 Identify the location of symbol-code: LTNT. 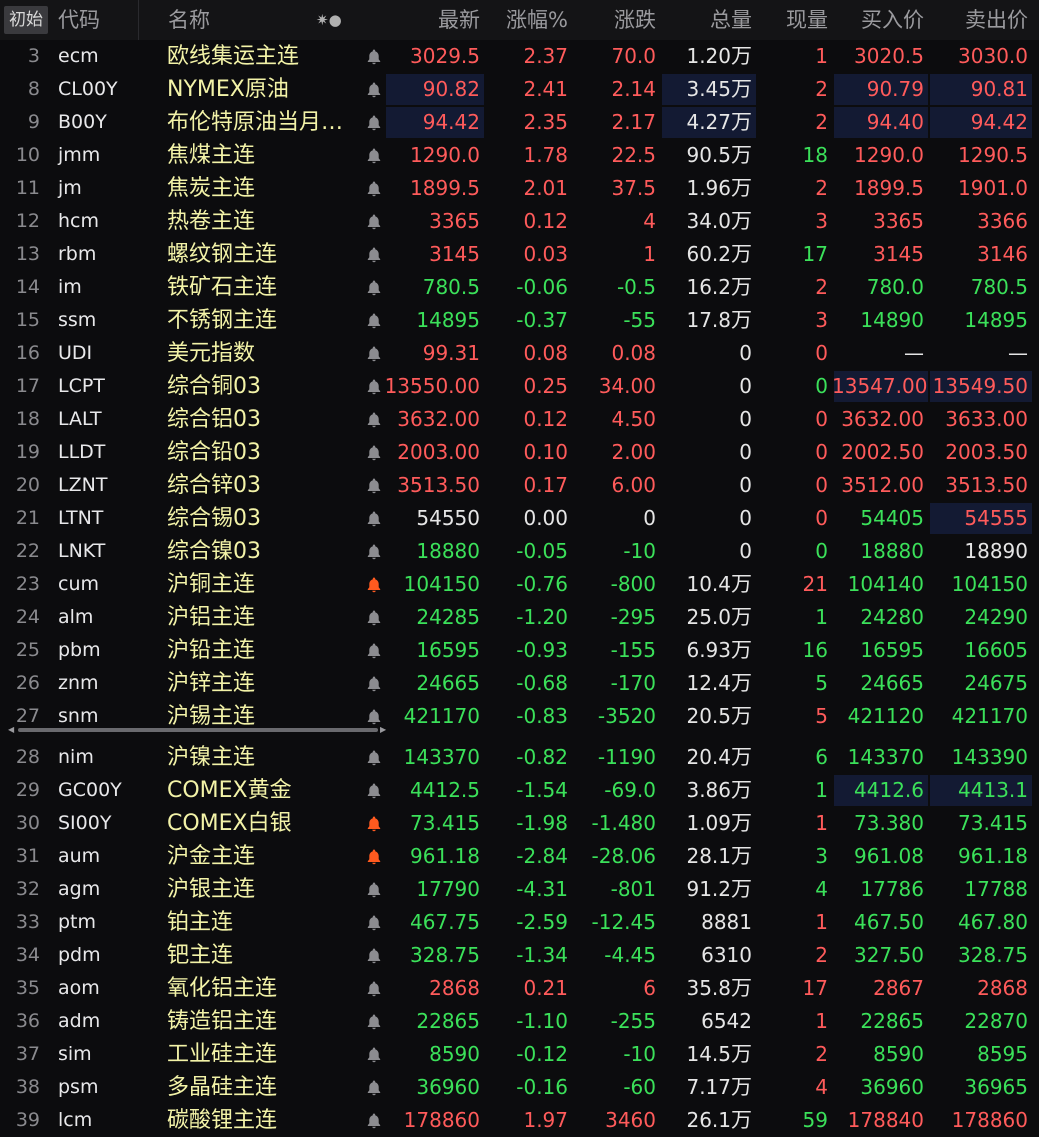
(113, 518).